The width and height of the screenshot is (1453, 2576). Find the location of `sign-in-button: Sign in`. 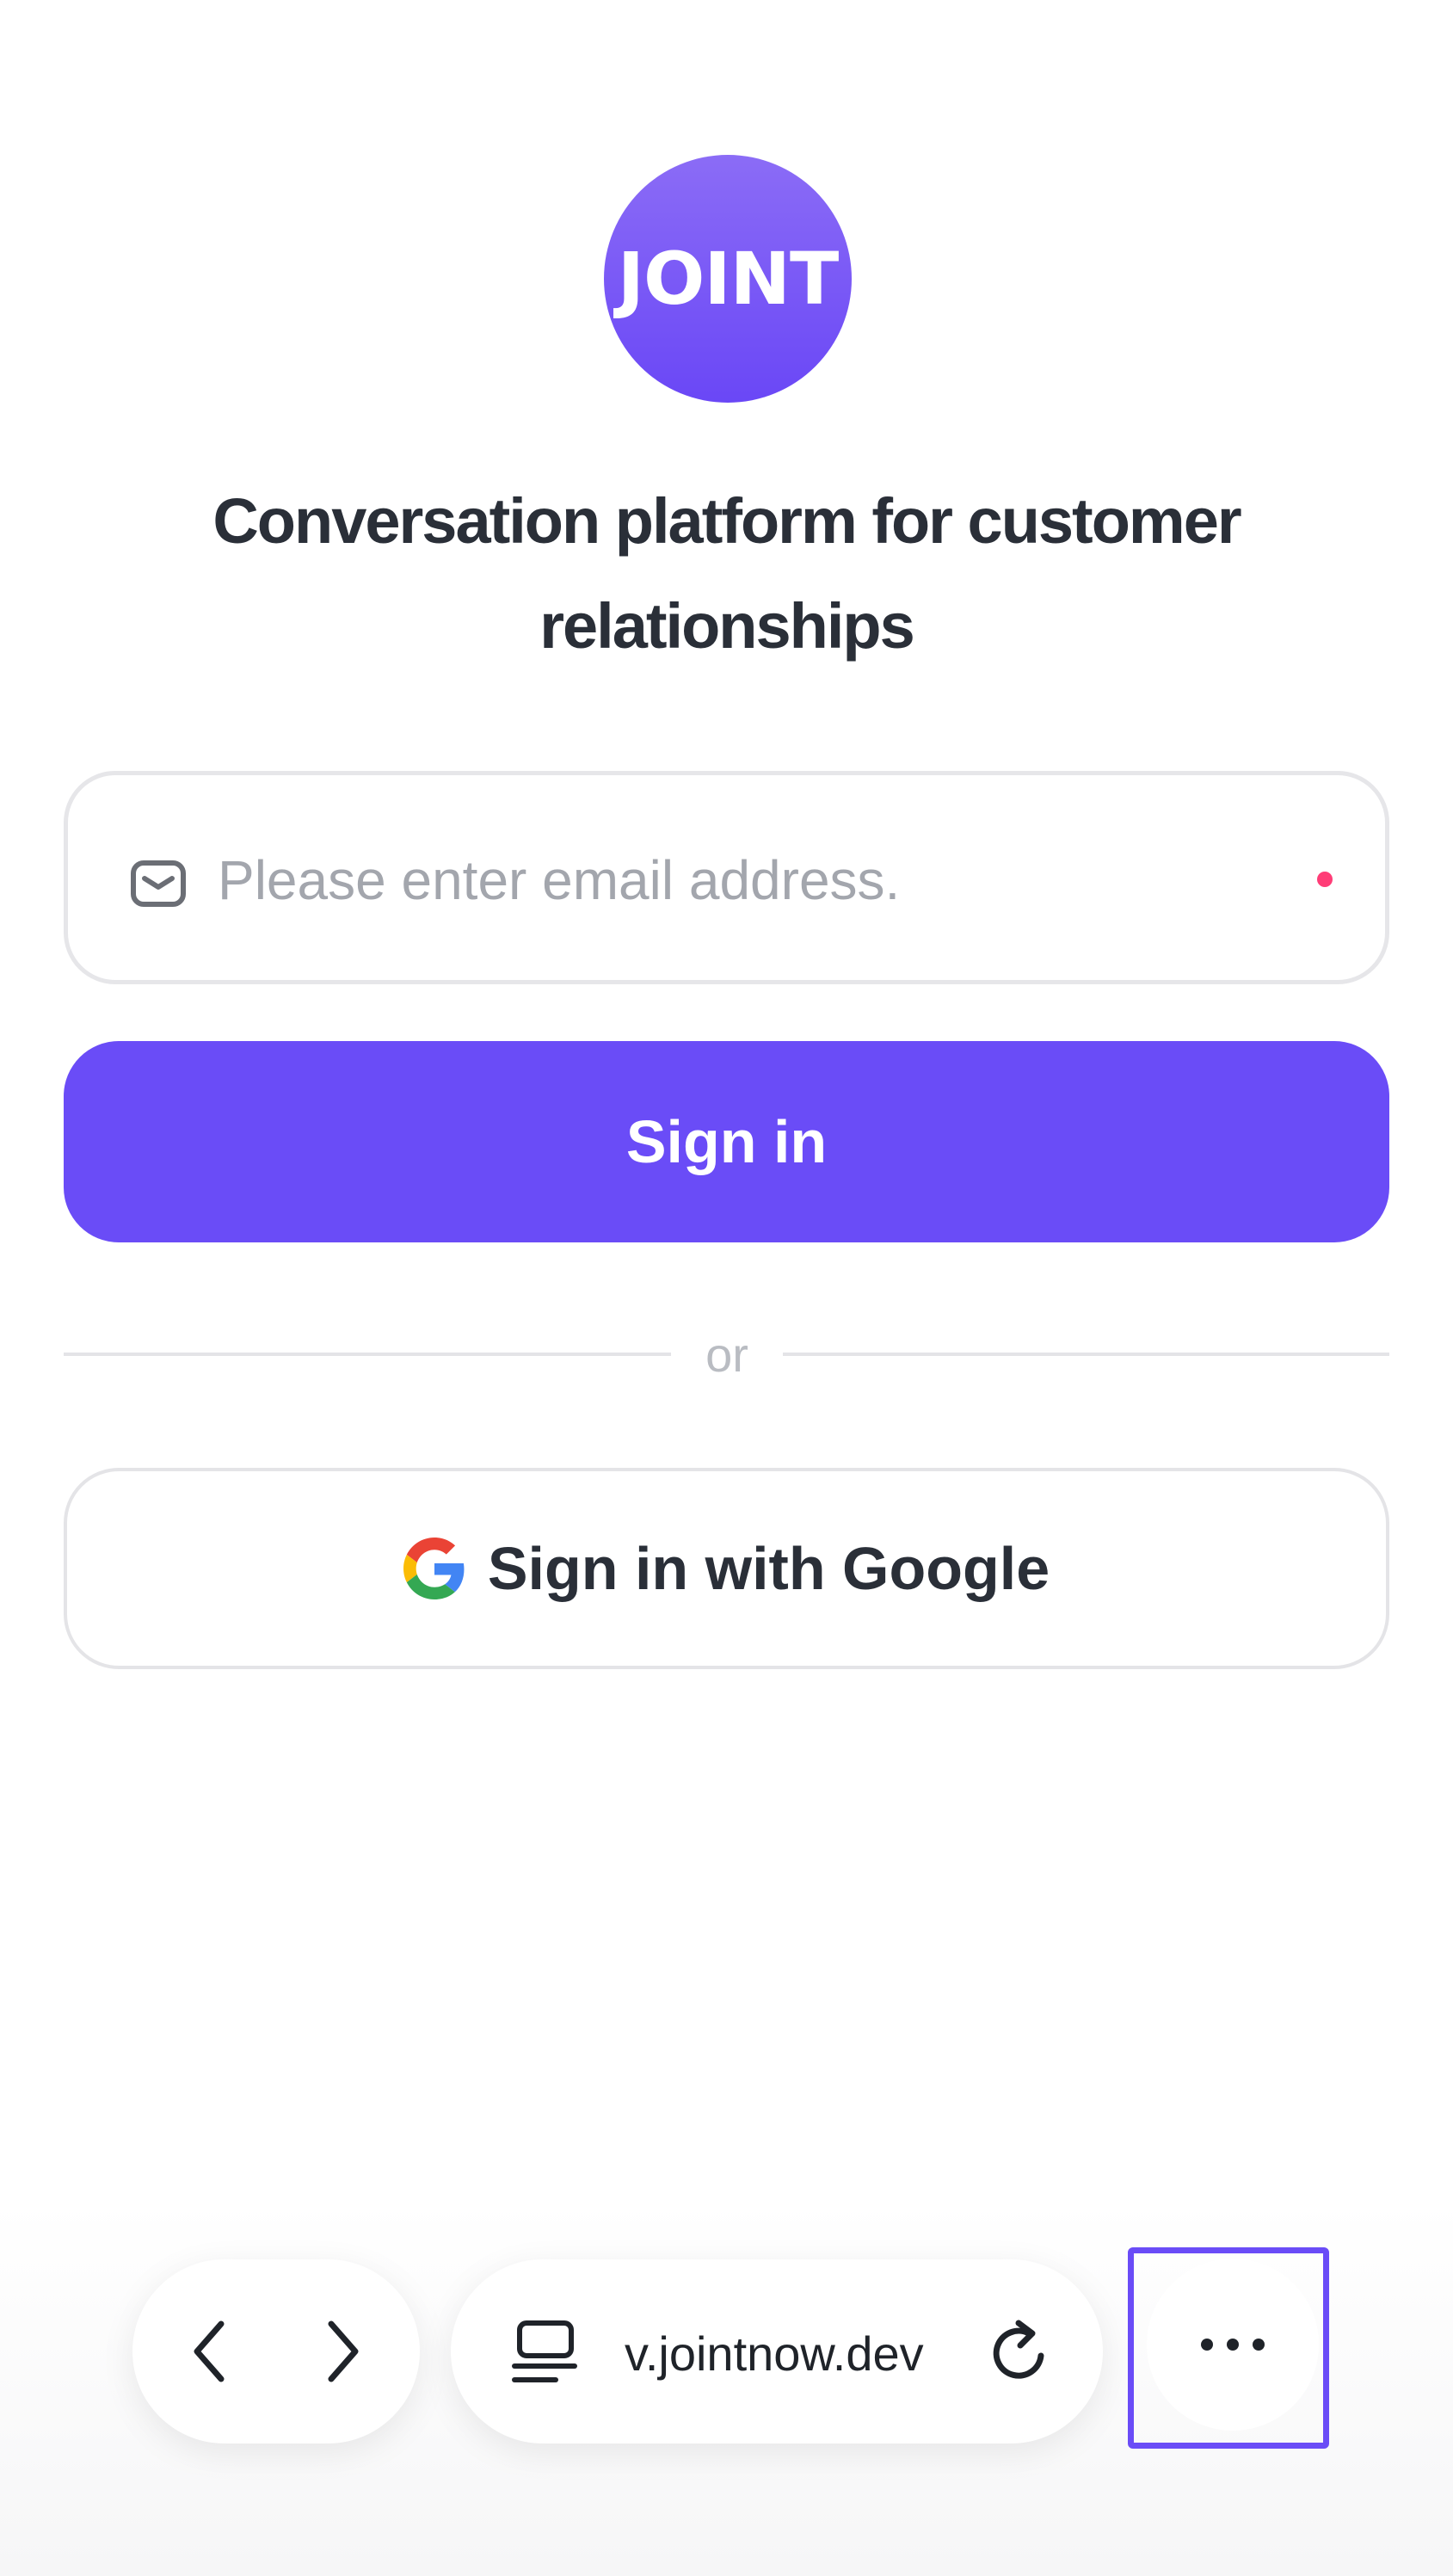

sign-in-button: Sign in is located at coordinates (726, 1141).